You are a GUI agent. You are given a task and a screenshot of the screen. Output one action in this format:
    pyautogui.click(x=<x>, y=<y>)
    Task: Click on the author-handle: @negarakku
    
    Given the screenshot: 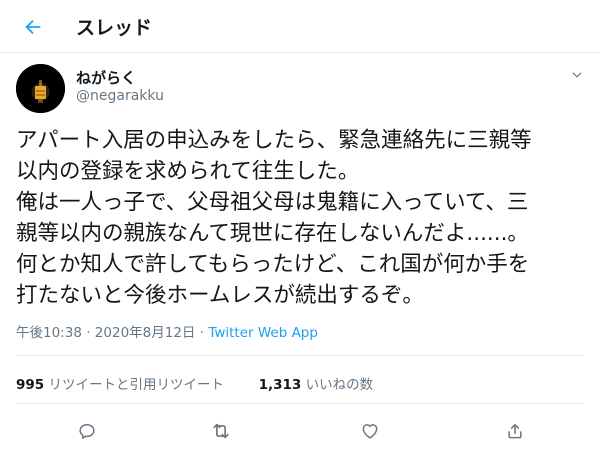 What is the action you would take?
    pyautogui.click(x=120, y=96)
    